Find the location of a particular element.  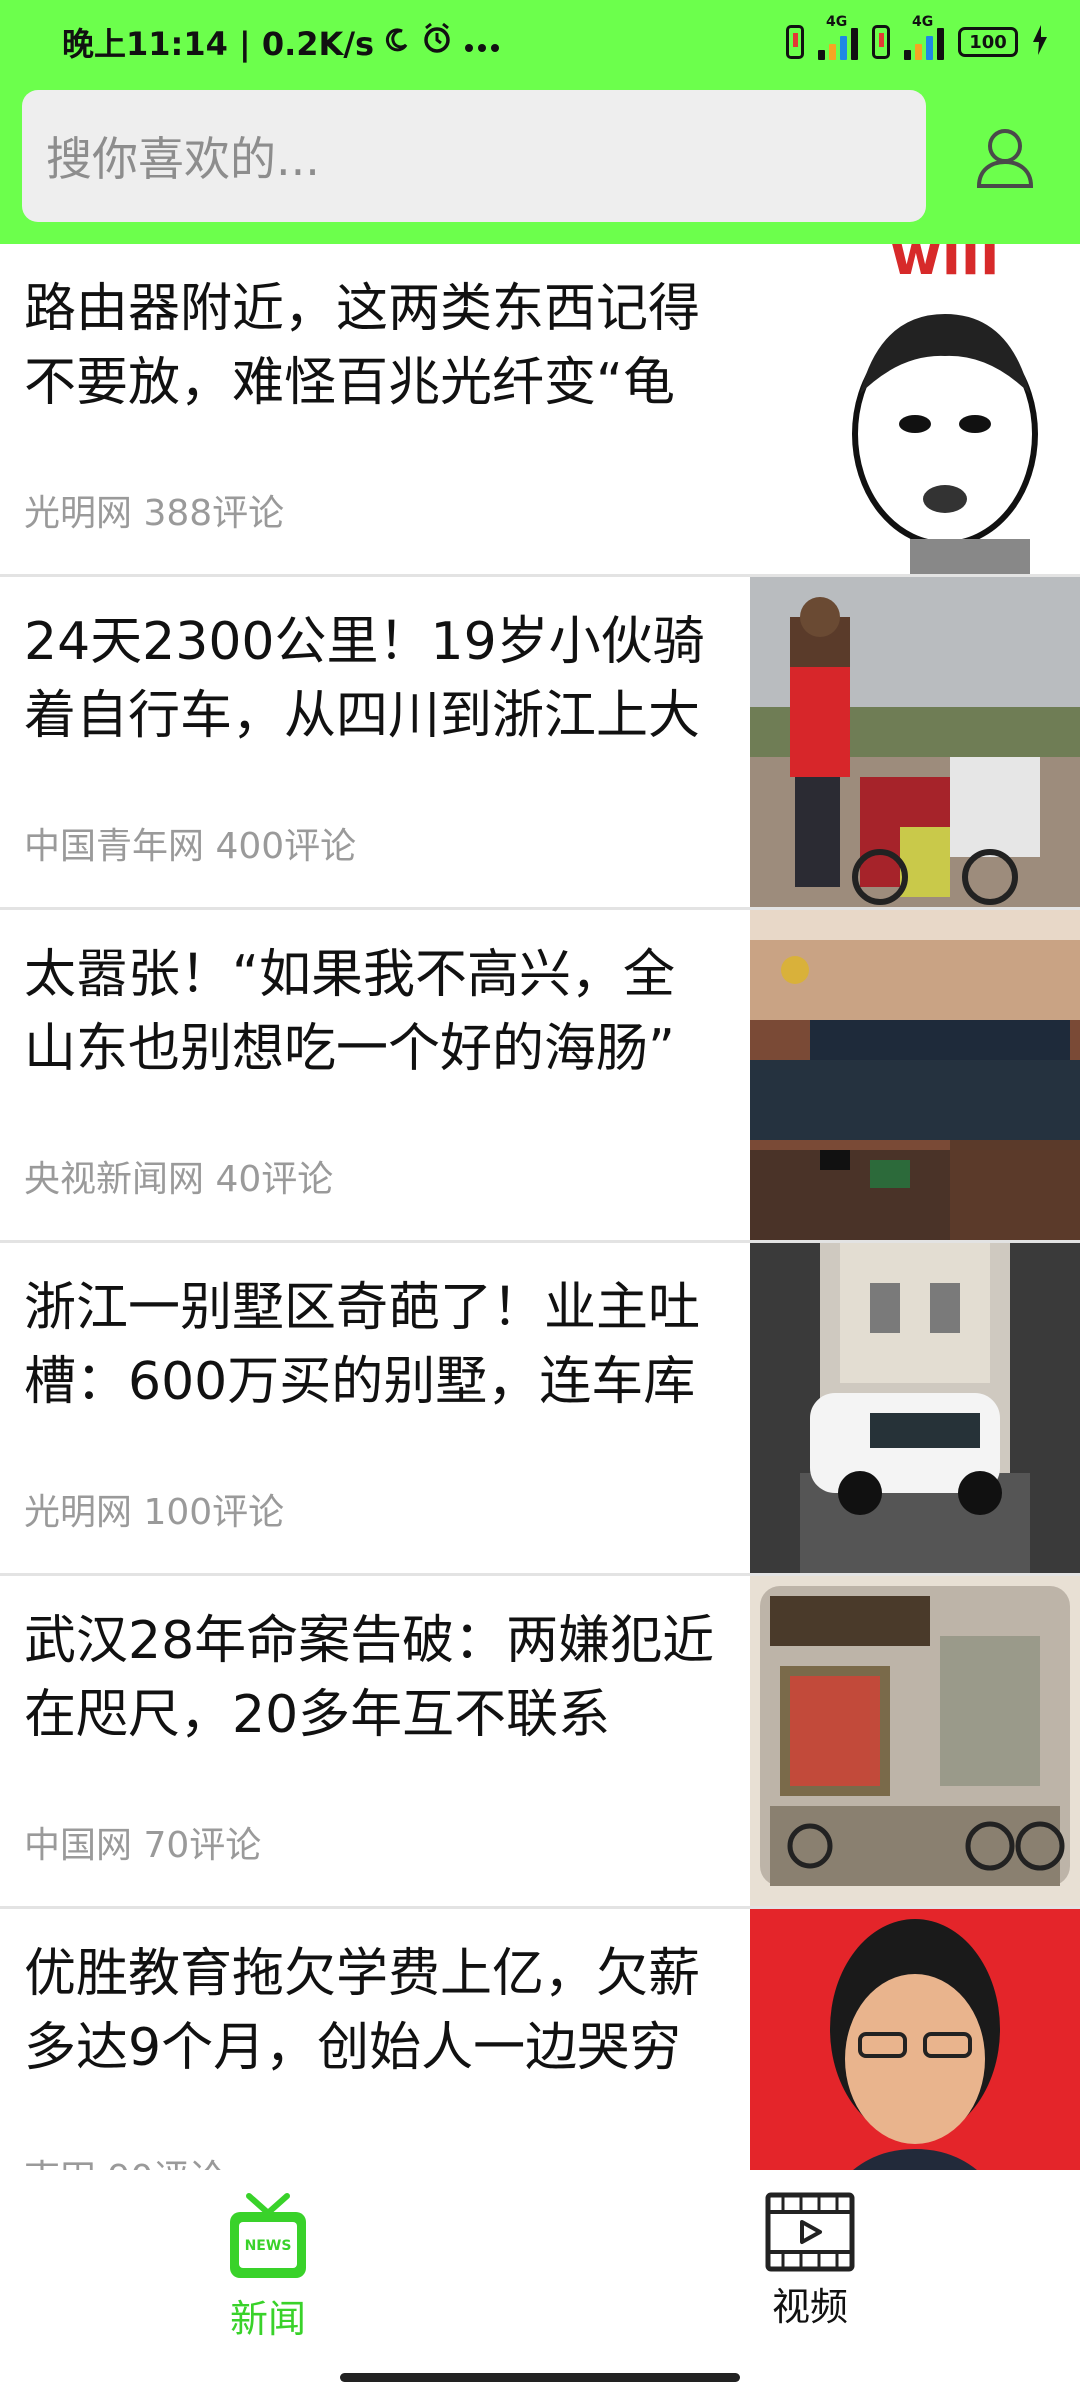

news-title: 武汉28年命案告破：两嫌犯近在咫尺，20多年互不联系 is located at coordinates (369, 1678).